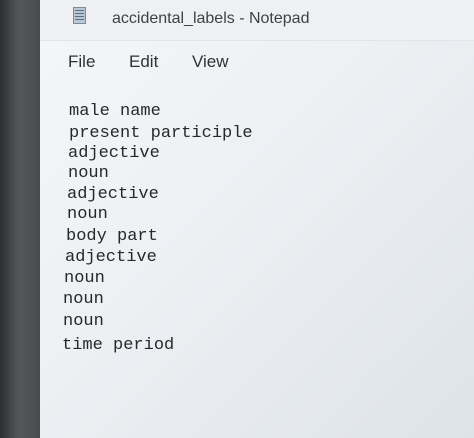 The height and width of the screenshot is (438, 474). What do you see at coordinates (115, 111) in the screenshot?
I see `editor-line: male name` at bounding box center [115, 111].